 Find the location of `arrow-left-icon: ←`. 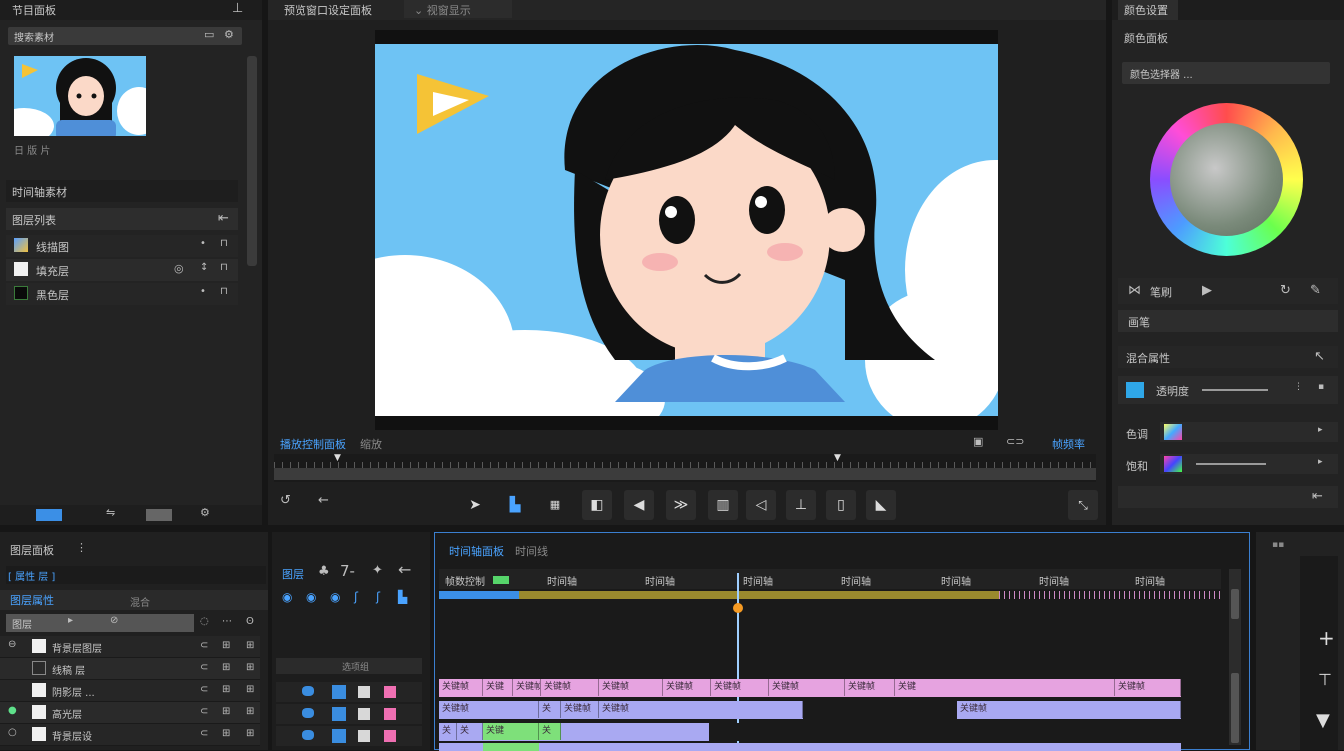

arrow-left-icon: ← is located at coordinates (404, 570).